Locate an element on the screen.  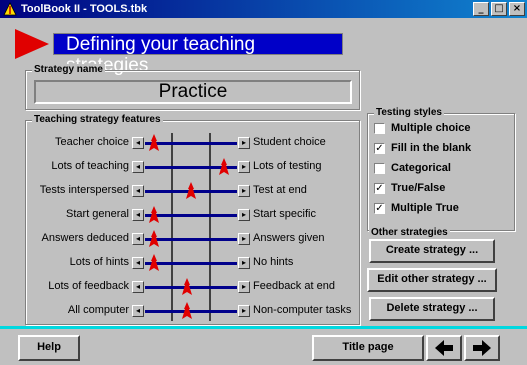
accent-divider is located at coordinates (263, 327).